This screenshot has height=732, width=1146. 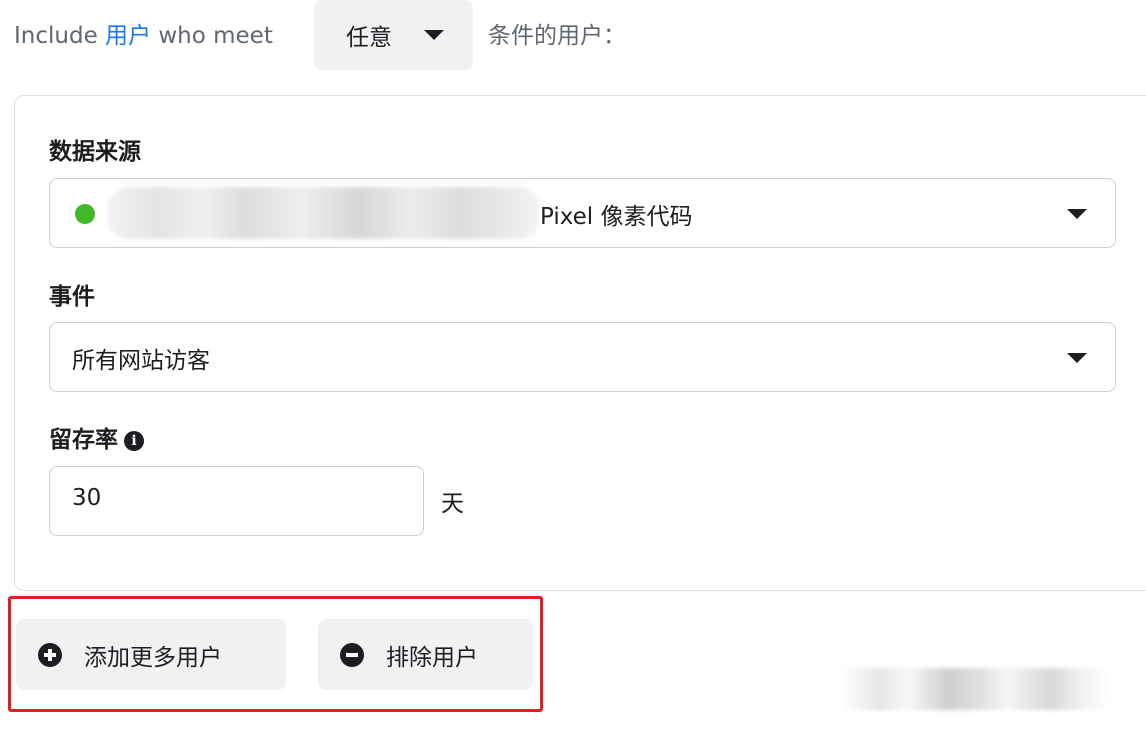 I want to click on users-link: 用户, so click(x=128, y=36).